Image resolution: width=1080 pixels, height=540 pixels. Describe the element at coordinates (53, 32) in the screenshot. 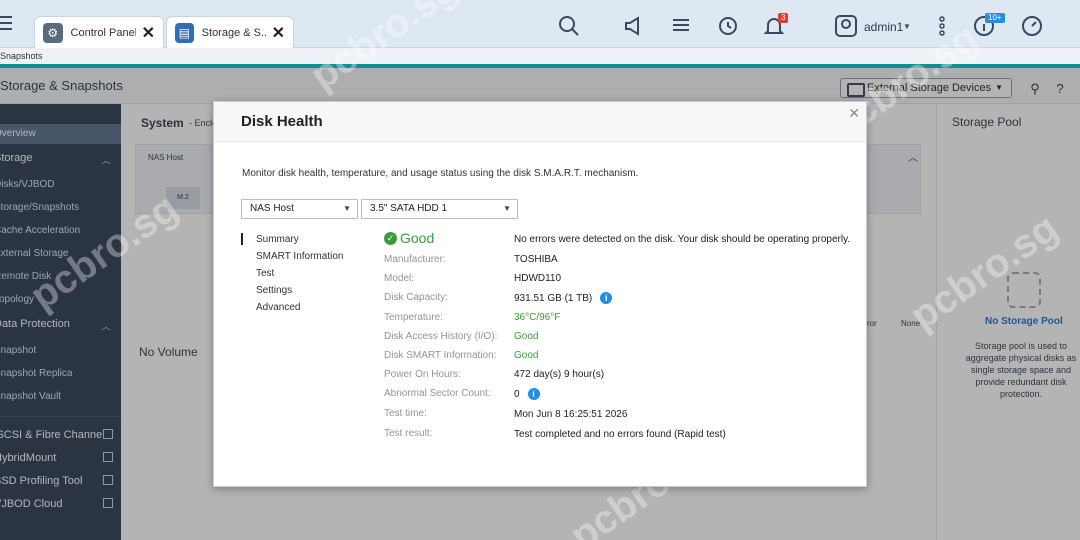

I see `gear-icon: ⚙` at that location.